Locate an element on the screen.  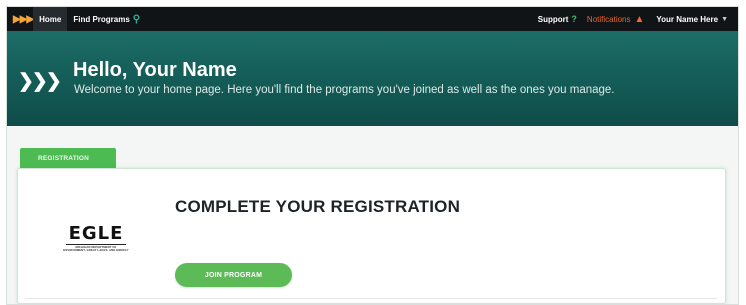
logo-subtext-line2: ENVIRONMENT, GREAT LAKES, AND ENERGY is located at coordinates (96, 250).